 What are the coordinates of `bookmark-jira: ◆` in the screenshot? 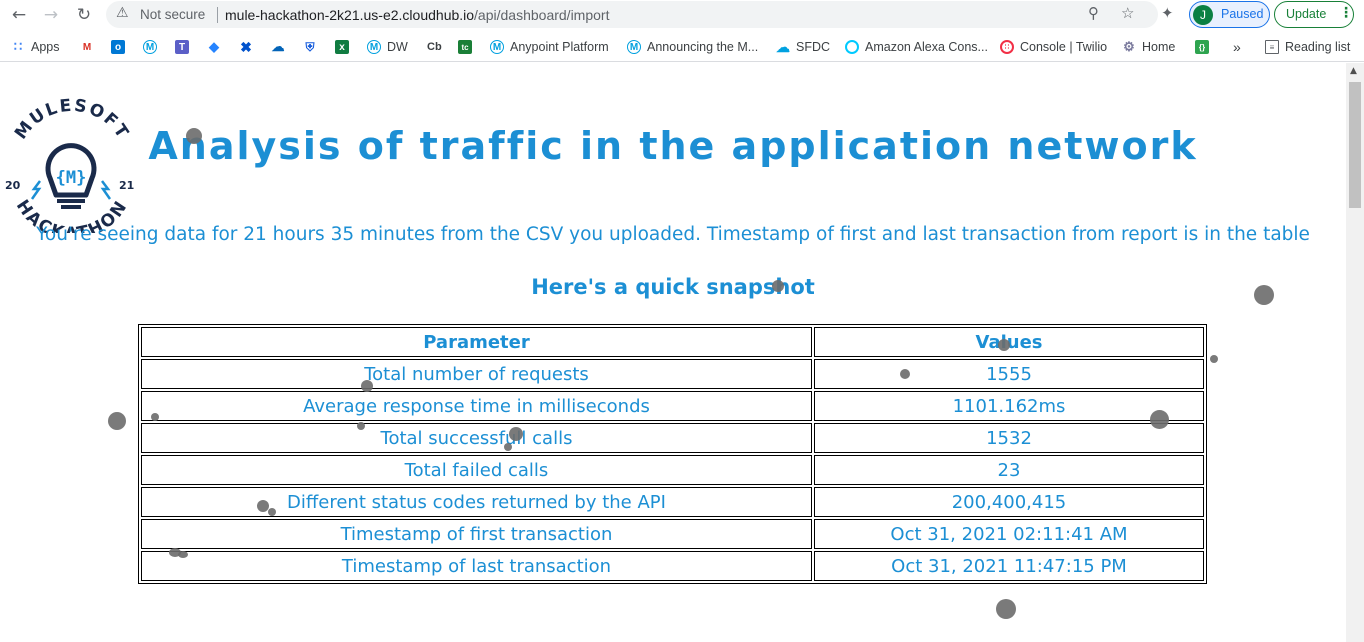 It's located at (217, 47).